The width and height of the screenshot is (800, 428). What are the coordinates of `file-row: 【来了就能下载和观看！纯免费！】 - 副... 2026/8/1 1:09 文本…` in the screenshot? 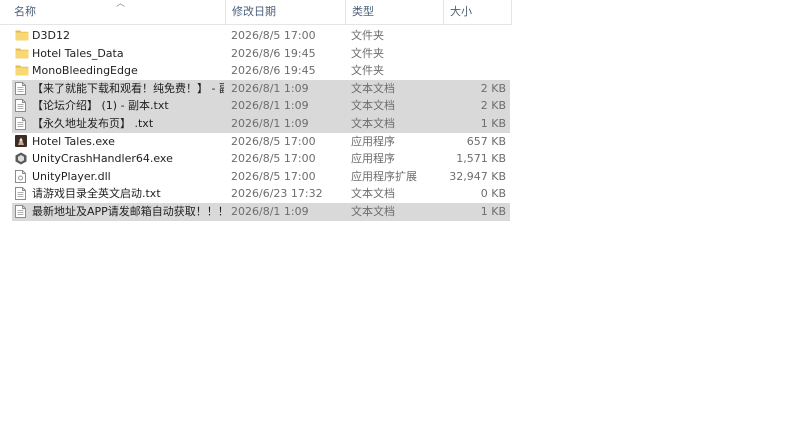 It's located at (261, 88).